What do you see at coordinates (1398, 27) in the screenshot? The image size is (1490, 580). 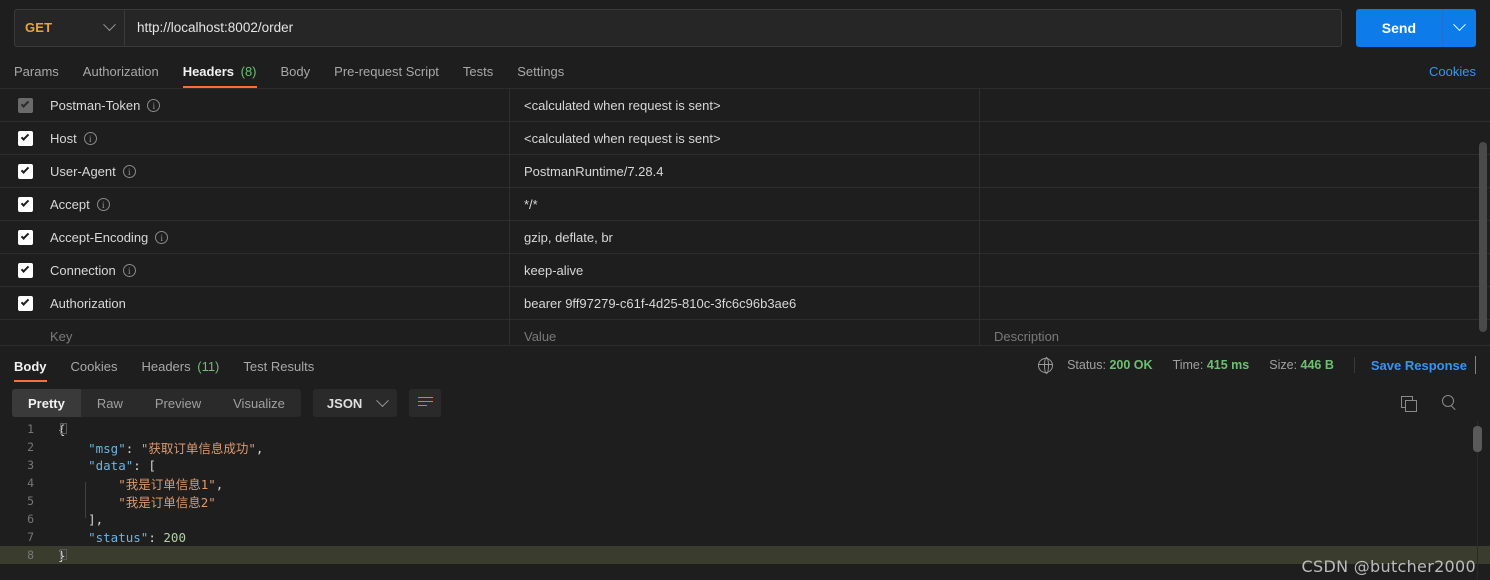 I see `send-button: Send` at bounding box center [1398, 27].